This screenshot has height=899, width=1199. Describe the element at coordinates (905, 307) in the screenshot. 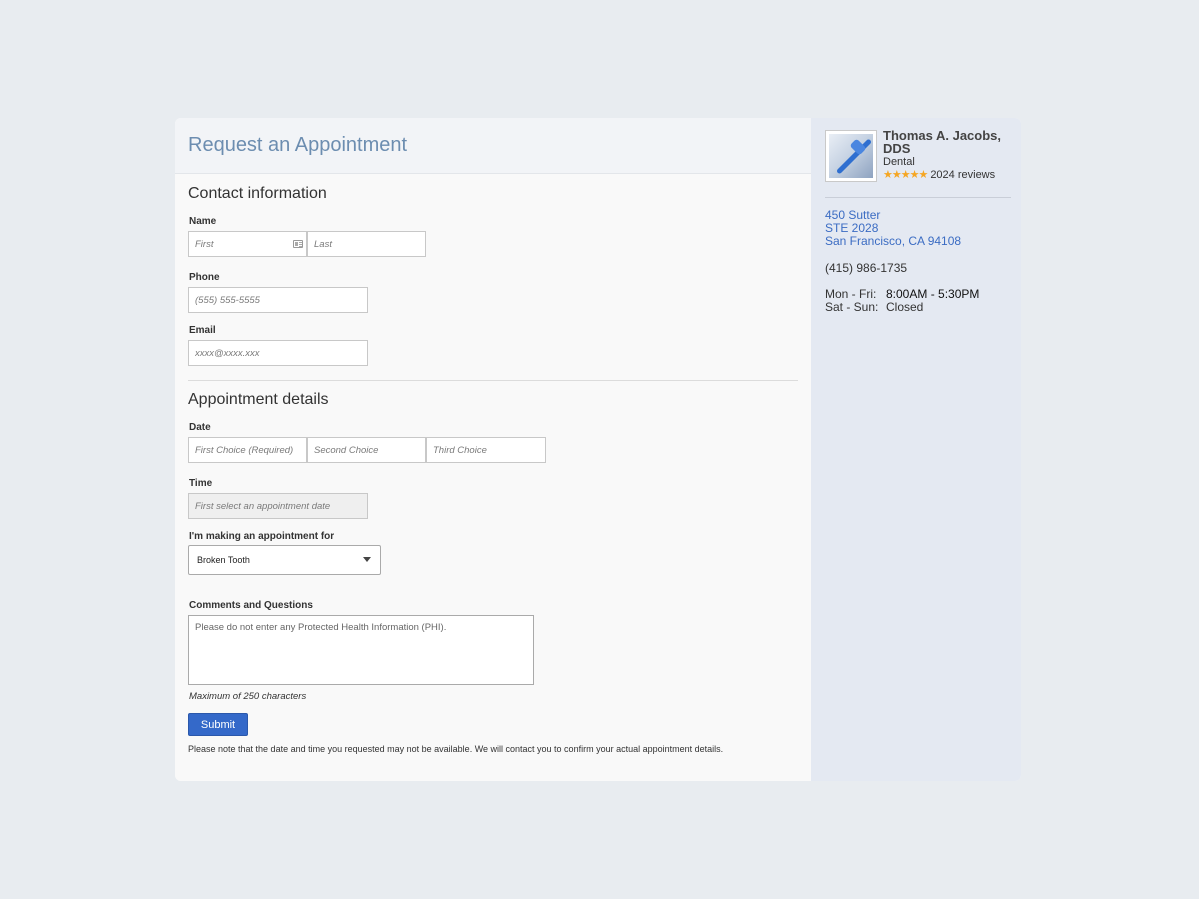

I see `hours-time: Closed` at that location.